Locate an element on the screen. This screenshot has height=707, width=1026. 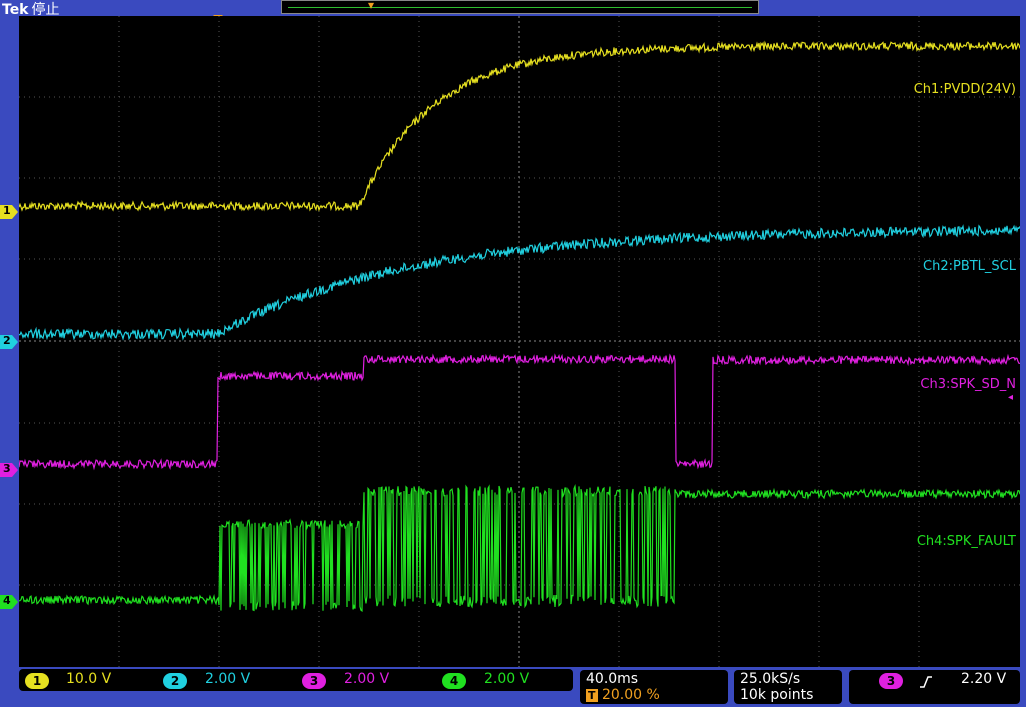
ch4-scale: 2.00 V is located at coordinates (507, 679).